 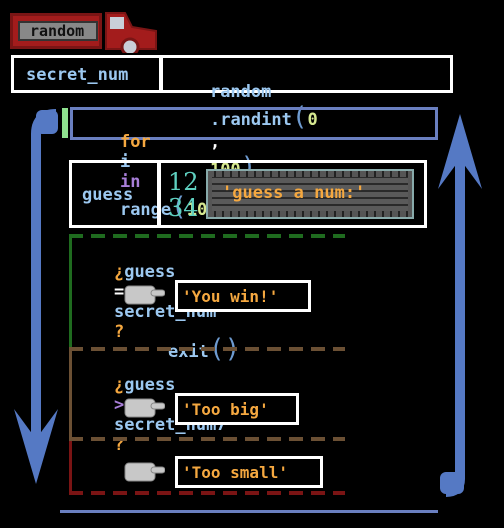 What do you see at coordinates (183, 182) in the screenshot?
I see `icon-digits-top: 12` at bounding box center [183, 182].